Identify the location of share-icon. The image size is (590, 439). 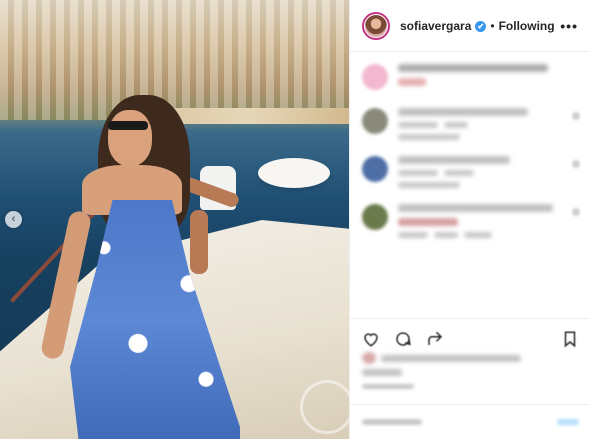
(435, 338).